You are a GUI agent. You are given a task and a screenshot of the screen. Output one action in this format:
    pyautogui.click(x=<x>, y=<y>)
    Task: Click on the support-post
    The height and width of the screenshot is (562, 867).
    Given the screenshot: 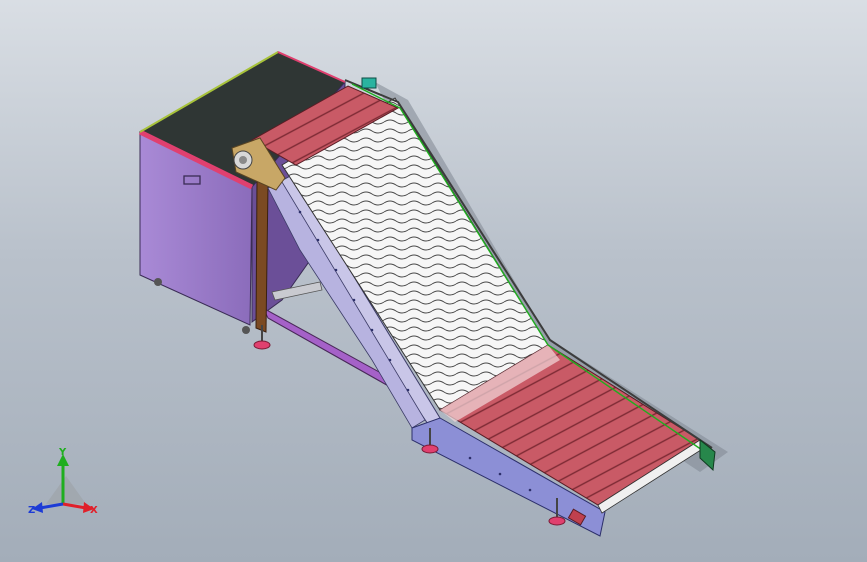 What is the action you would take?
    pyautogui.click(x=262, y=256)
    